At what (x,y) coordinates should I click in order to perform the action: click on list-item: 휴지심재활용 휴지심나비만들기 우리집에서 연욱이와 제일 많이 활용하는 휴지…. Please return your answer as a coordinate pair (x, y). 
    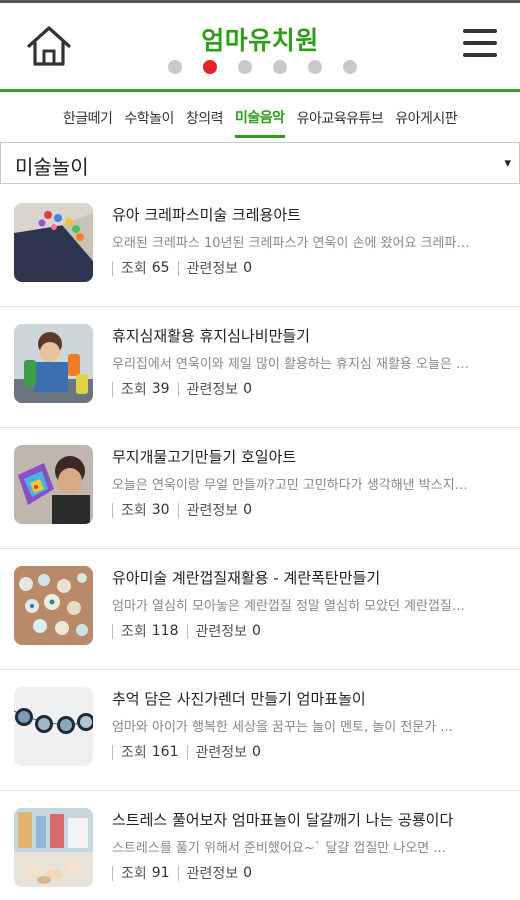
    Looking at the image, I should click on (260, 367).